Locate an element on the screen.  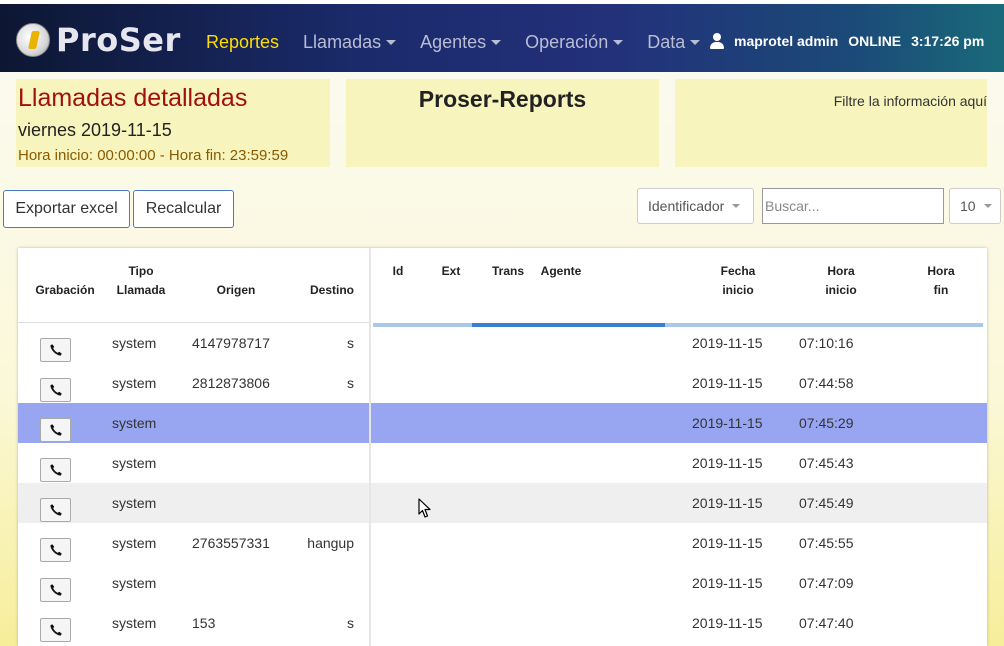
report-date: viernes 2019-11-15 is located at coordinates (95, 130).